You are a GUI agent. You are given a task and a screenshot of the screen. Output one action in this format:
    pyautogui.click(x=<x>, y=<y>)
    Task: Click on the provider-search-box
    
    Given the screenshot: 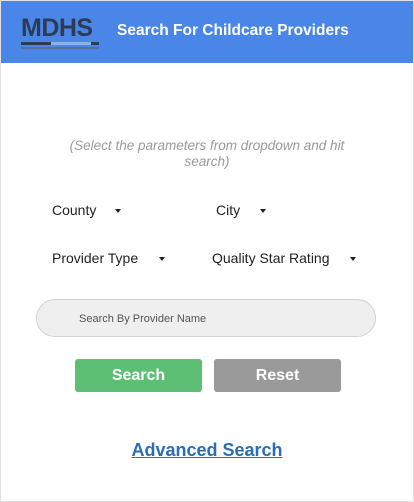 What is the action you would take?
    pyautogui.click(x=206, y=318)
    